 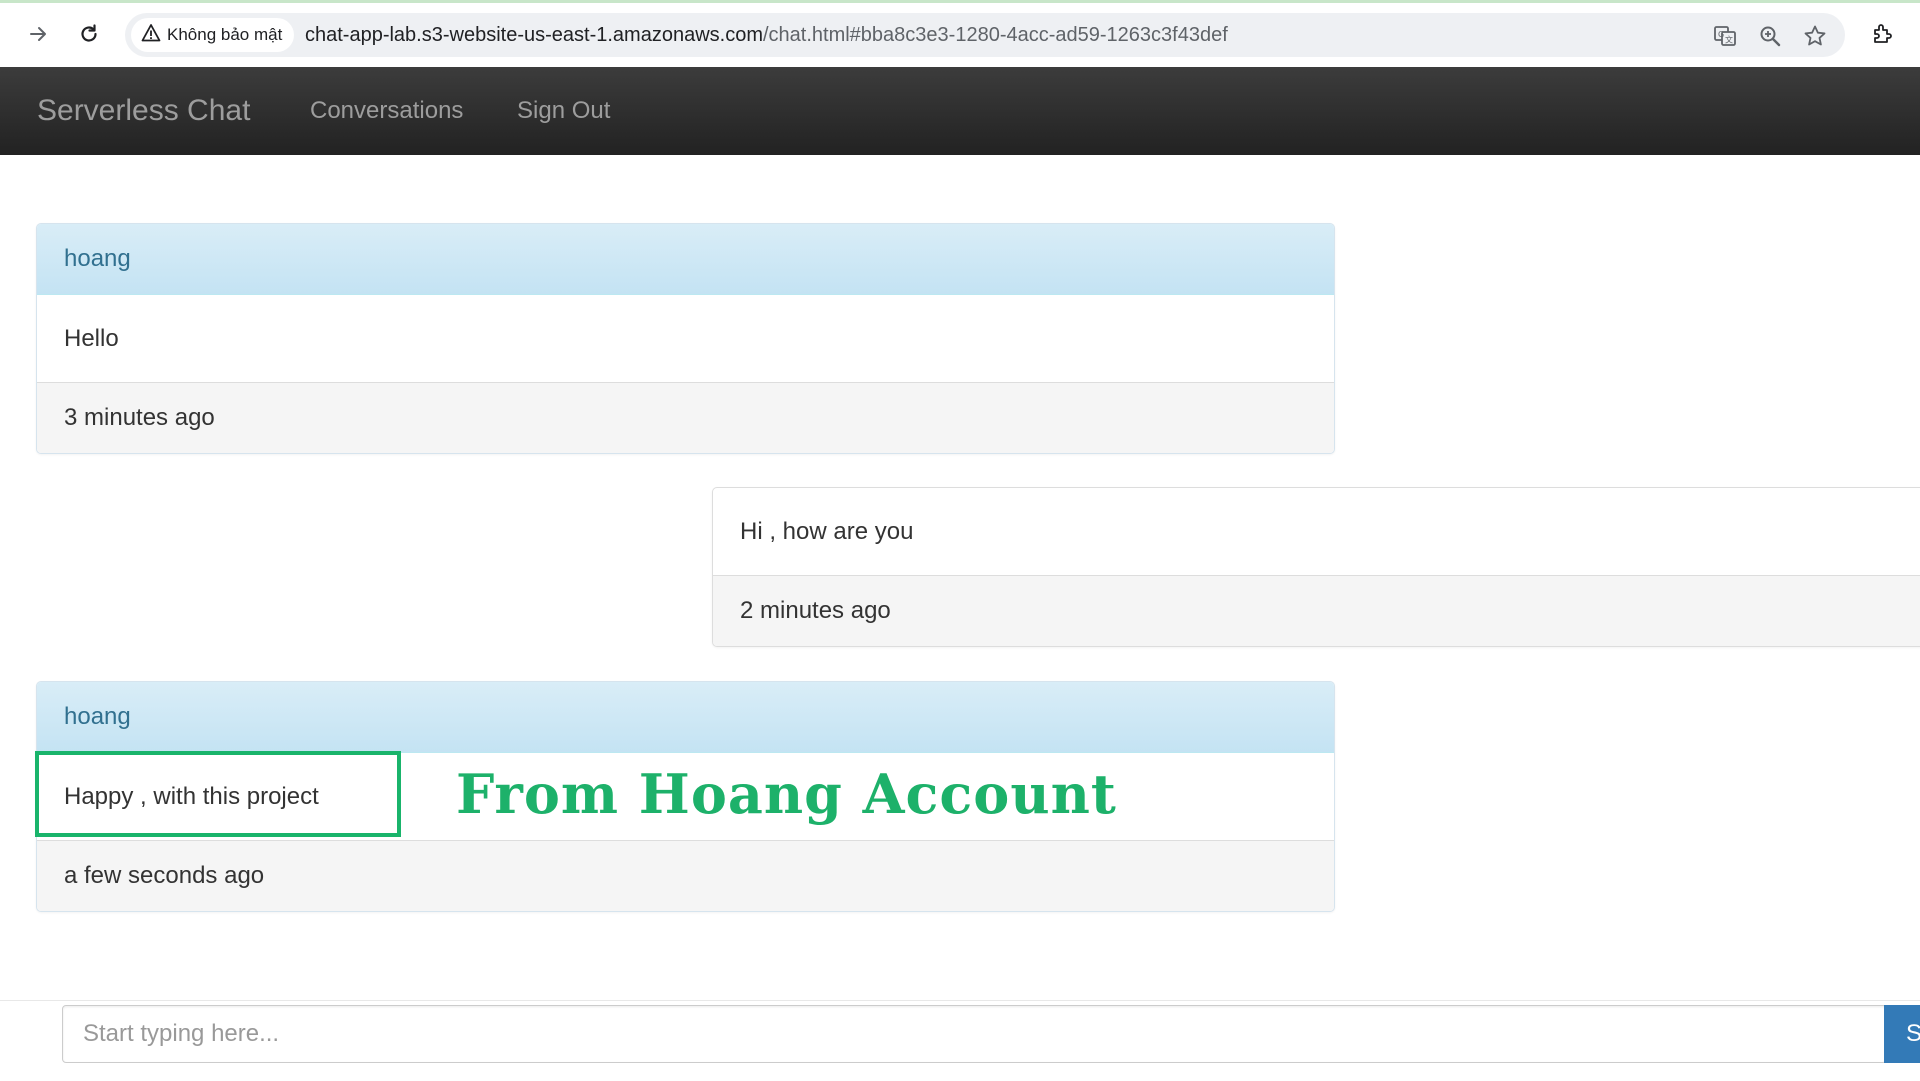 I want to click on bookmark-star-icon, so click(x=1815, y=36).